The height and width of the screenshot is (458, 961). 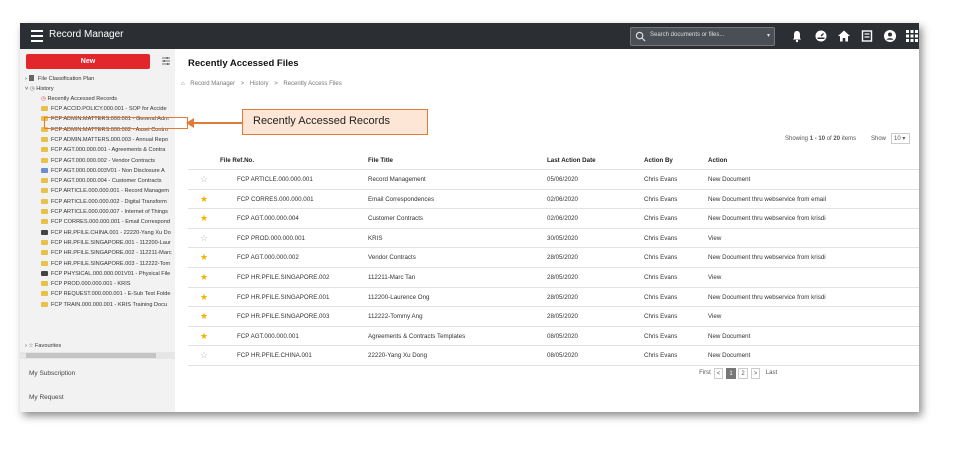 What do you see at coordinates (283, 316) in the screenshot?
I see `cell-file-ref: FCP HR.PFILE.SINGAPORE.003` at bounding box center [283, 316].